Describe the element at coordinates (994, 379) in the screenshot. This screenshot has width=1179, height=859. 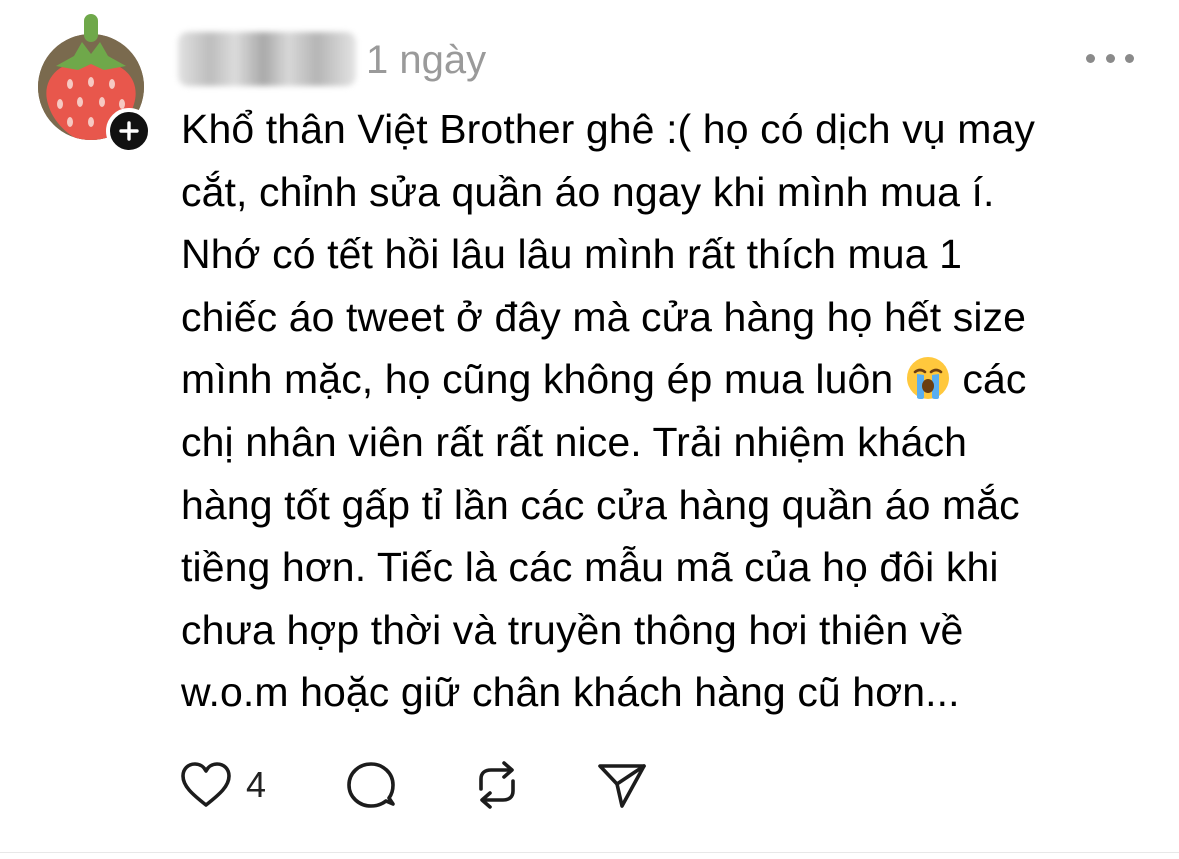
I see `post-text-segment: các` at that location.